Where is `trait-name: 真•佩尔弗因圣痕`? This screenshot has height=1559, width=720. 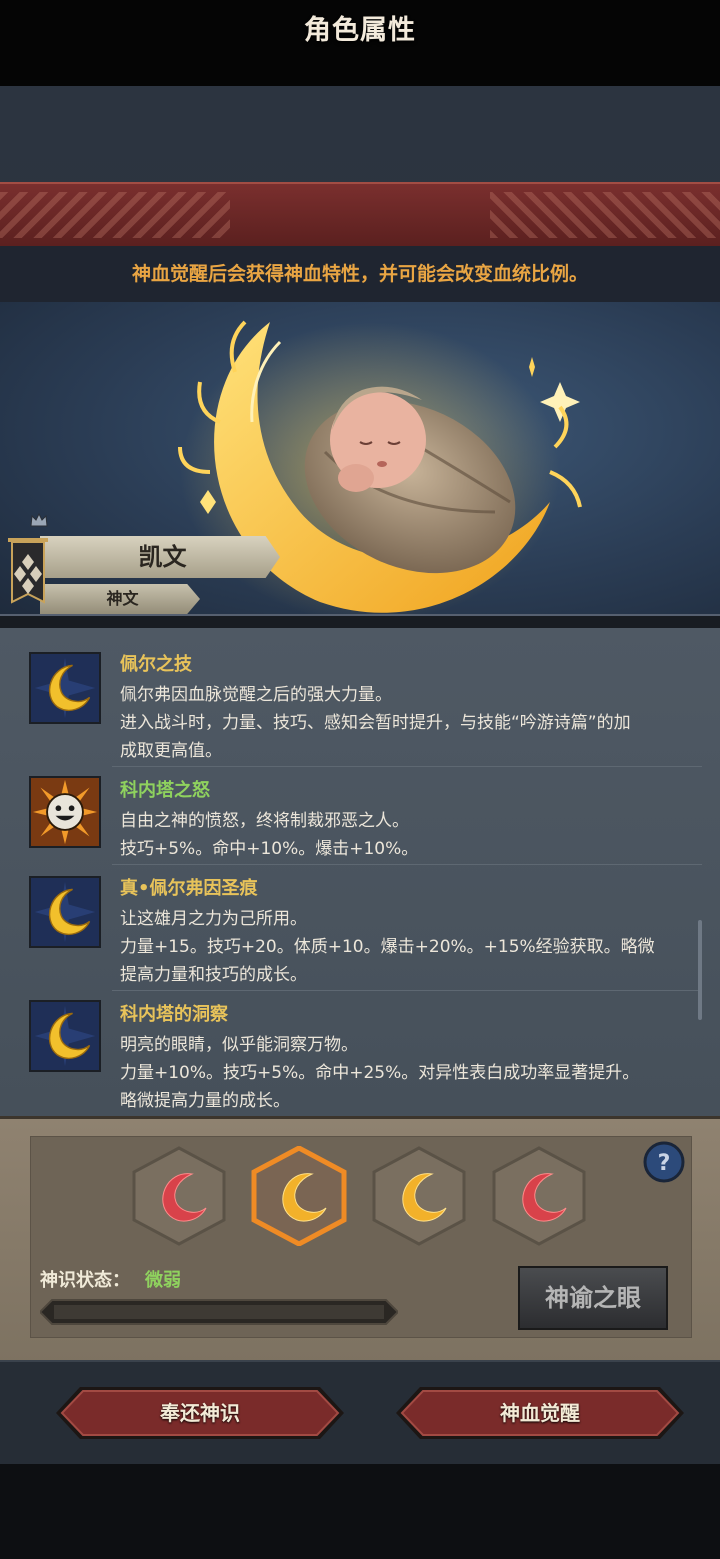
trait-name: 真•佩尔弗因圣痕 is located at coordinates (189, 888).